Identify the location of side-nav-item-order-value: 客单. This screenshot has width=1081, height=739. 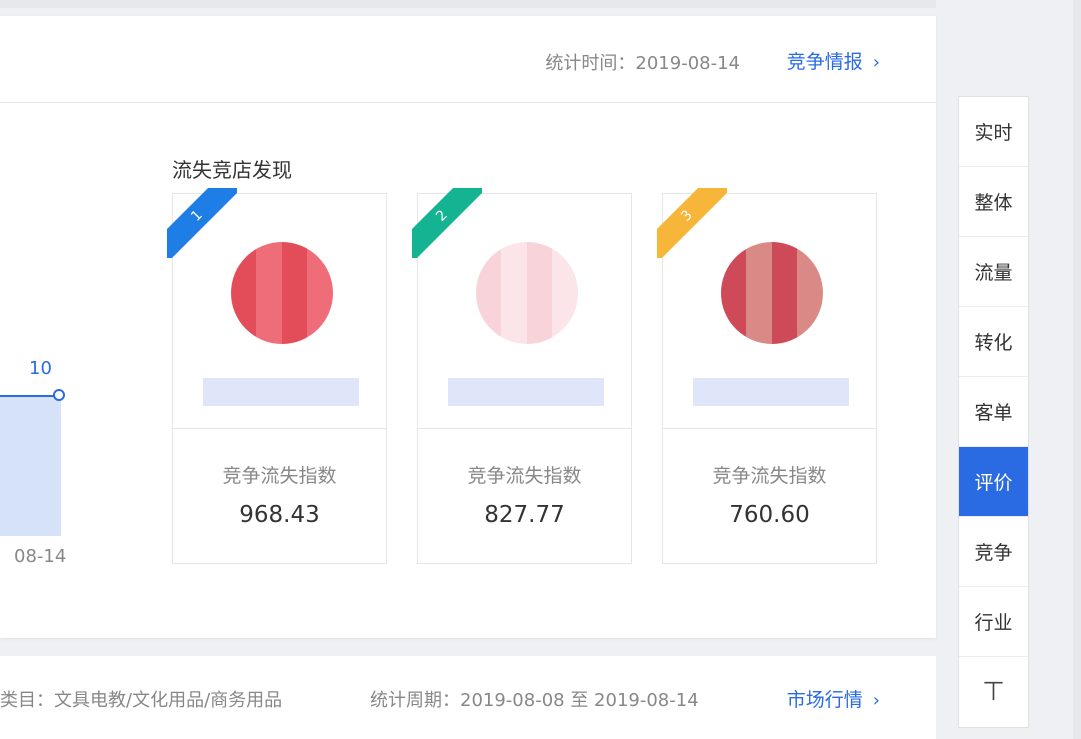
(993, 412).